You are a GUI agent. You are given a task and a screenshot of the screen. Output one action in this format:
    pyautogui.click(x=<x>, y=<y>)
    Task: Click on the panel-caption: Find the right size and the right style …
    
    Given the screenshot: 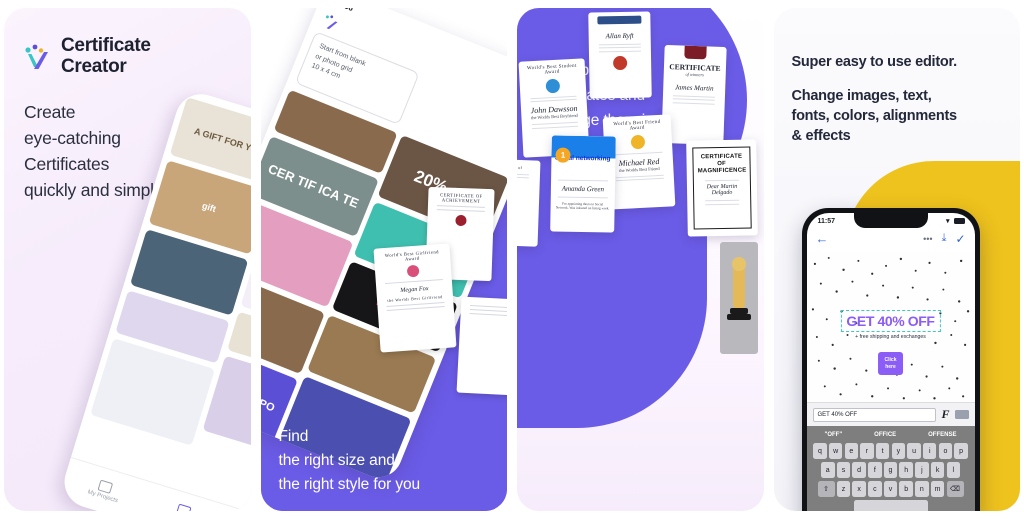 What is the action you would take?
    pyautogui.click(x=350, y=461)
    